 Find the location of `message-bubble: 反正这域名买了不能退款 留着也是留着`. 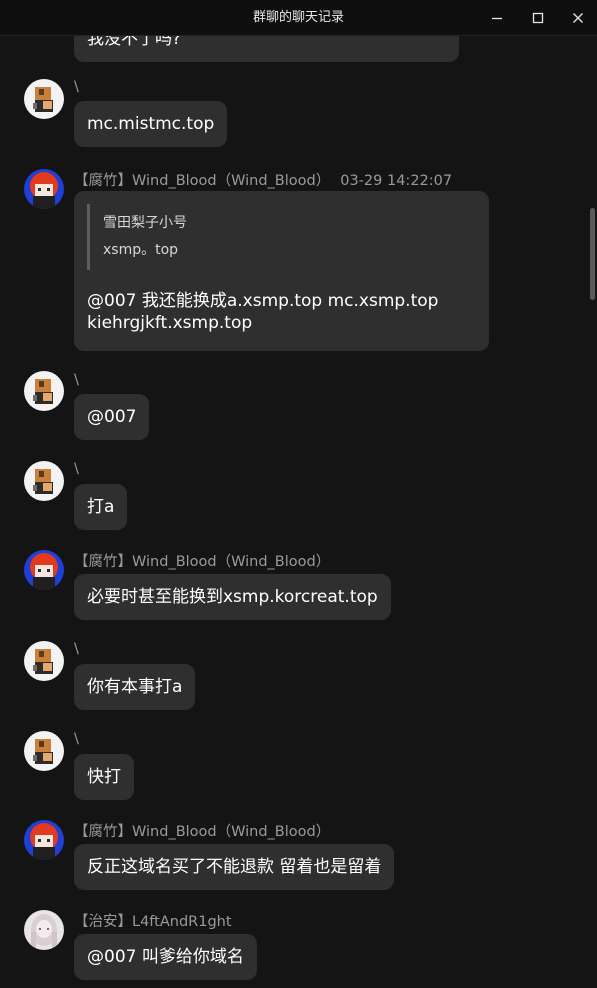

message-bubble: 反正这域名买了不能退款 留着也是留着 is located at coordinates (234, 867).